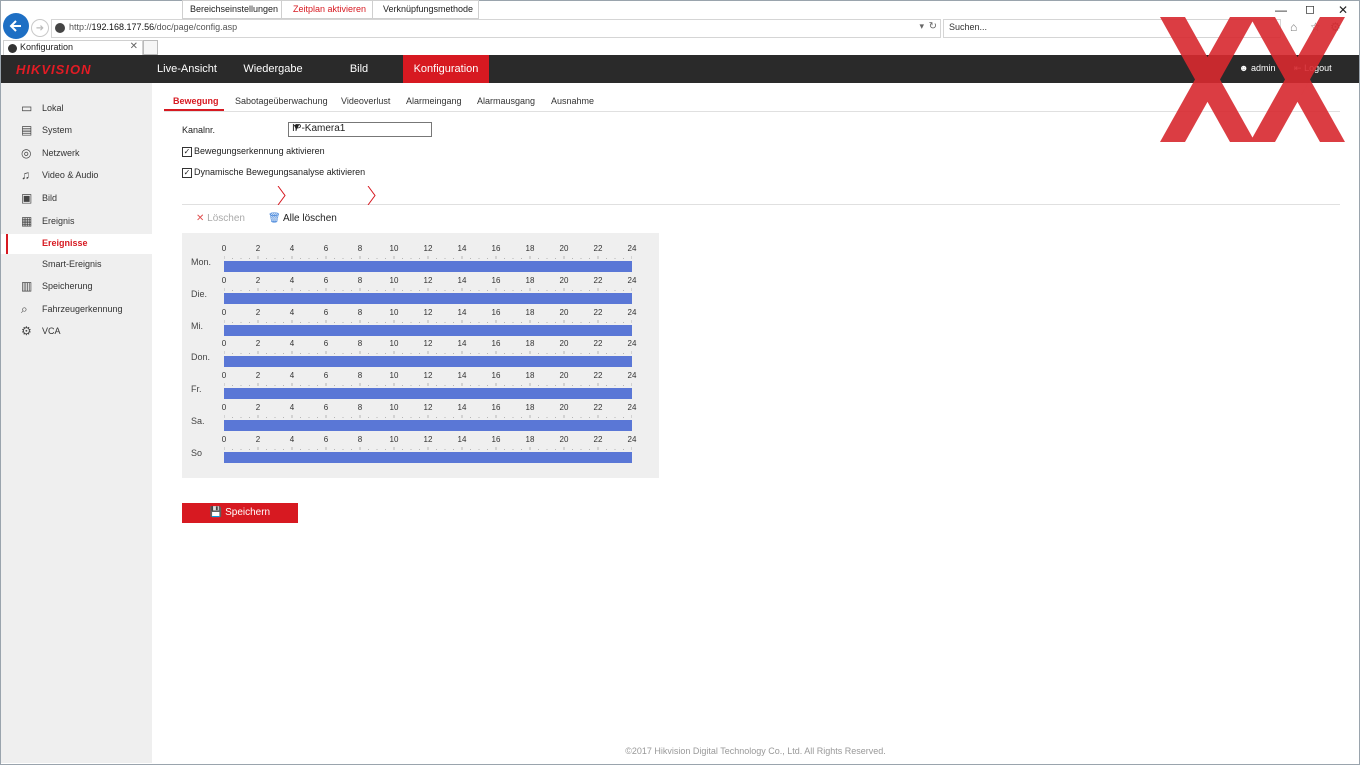  I want to click on sidebar-item-label: Ereignisse, so click(65, 243).